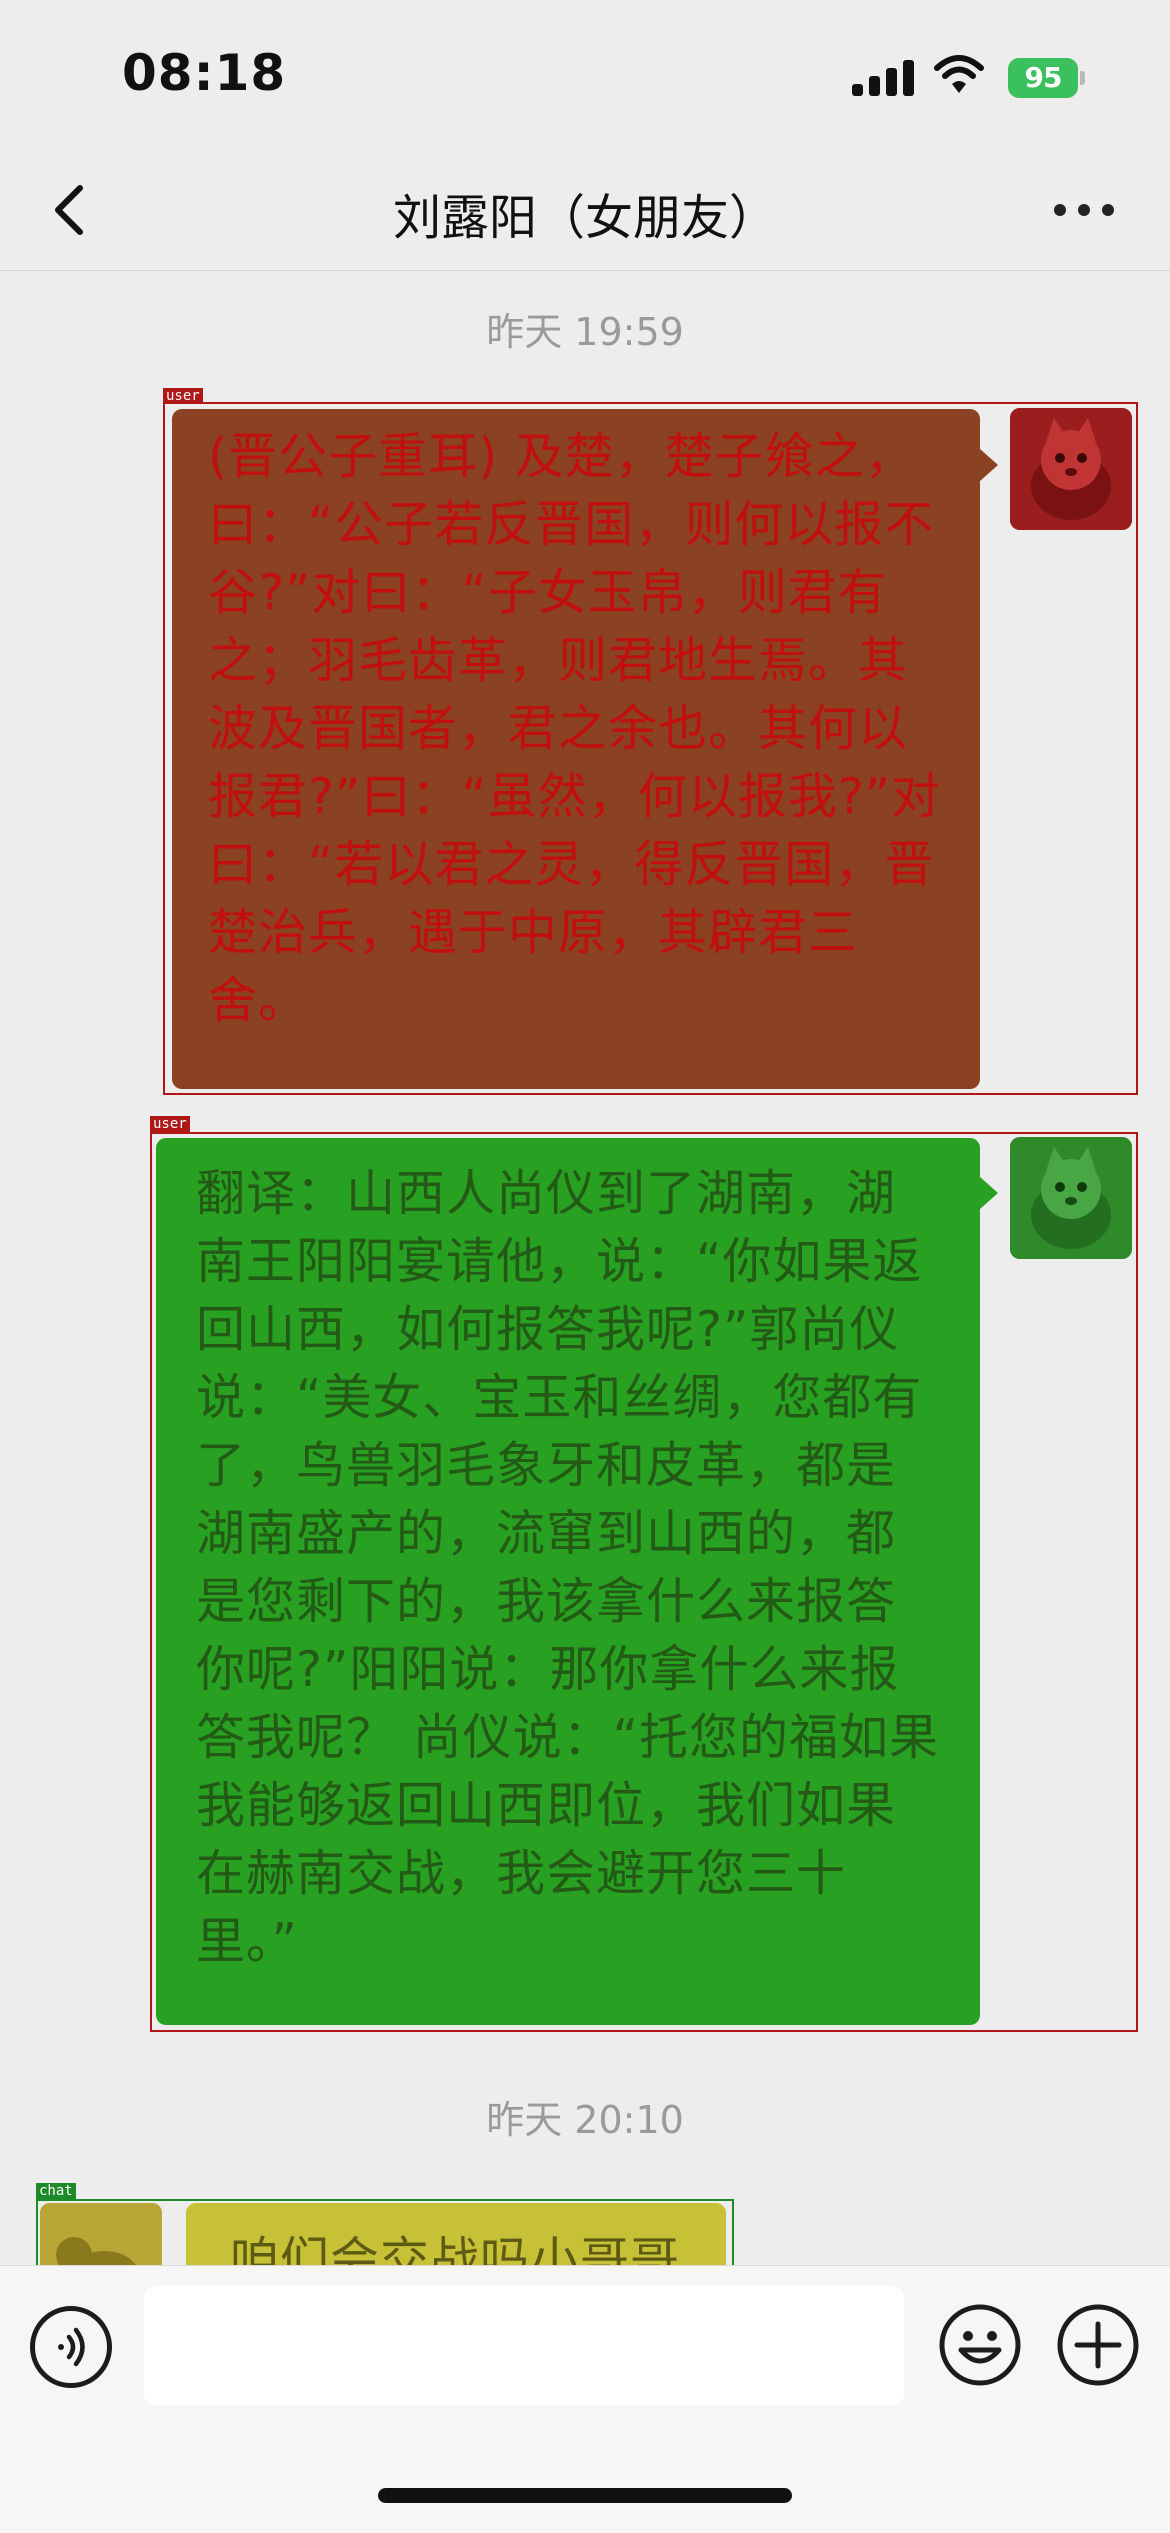  What do you see at coordinates (455, 2248) in the screenshot?
I see `message-text: 咱们会交战吗小哥哥` at bounding box center [455, 2248].